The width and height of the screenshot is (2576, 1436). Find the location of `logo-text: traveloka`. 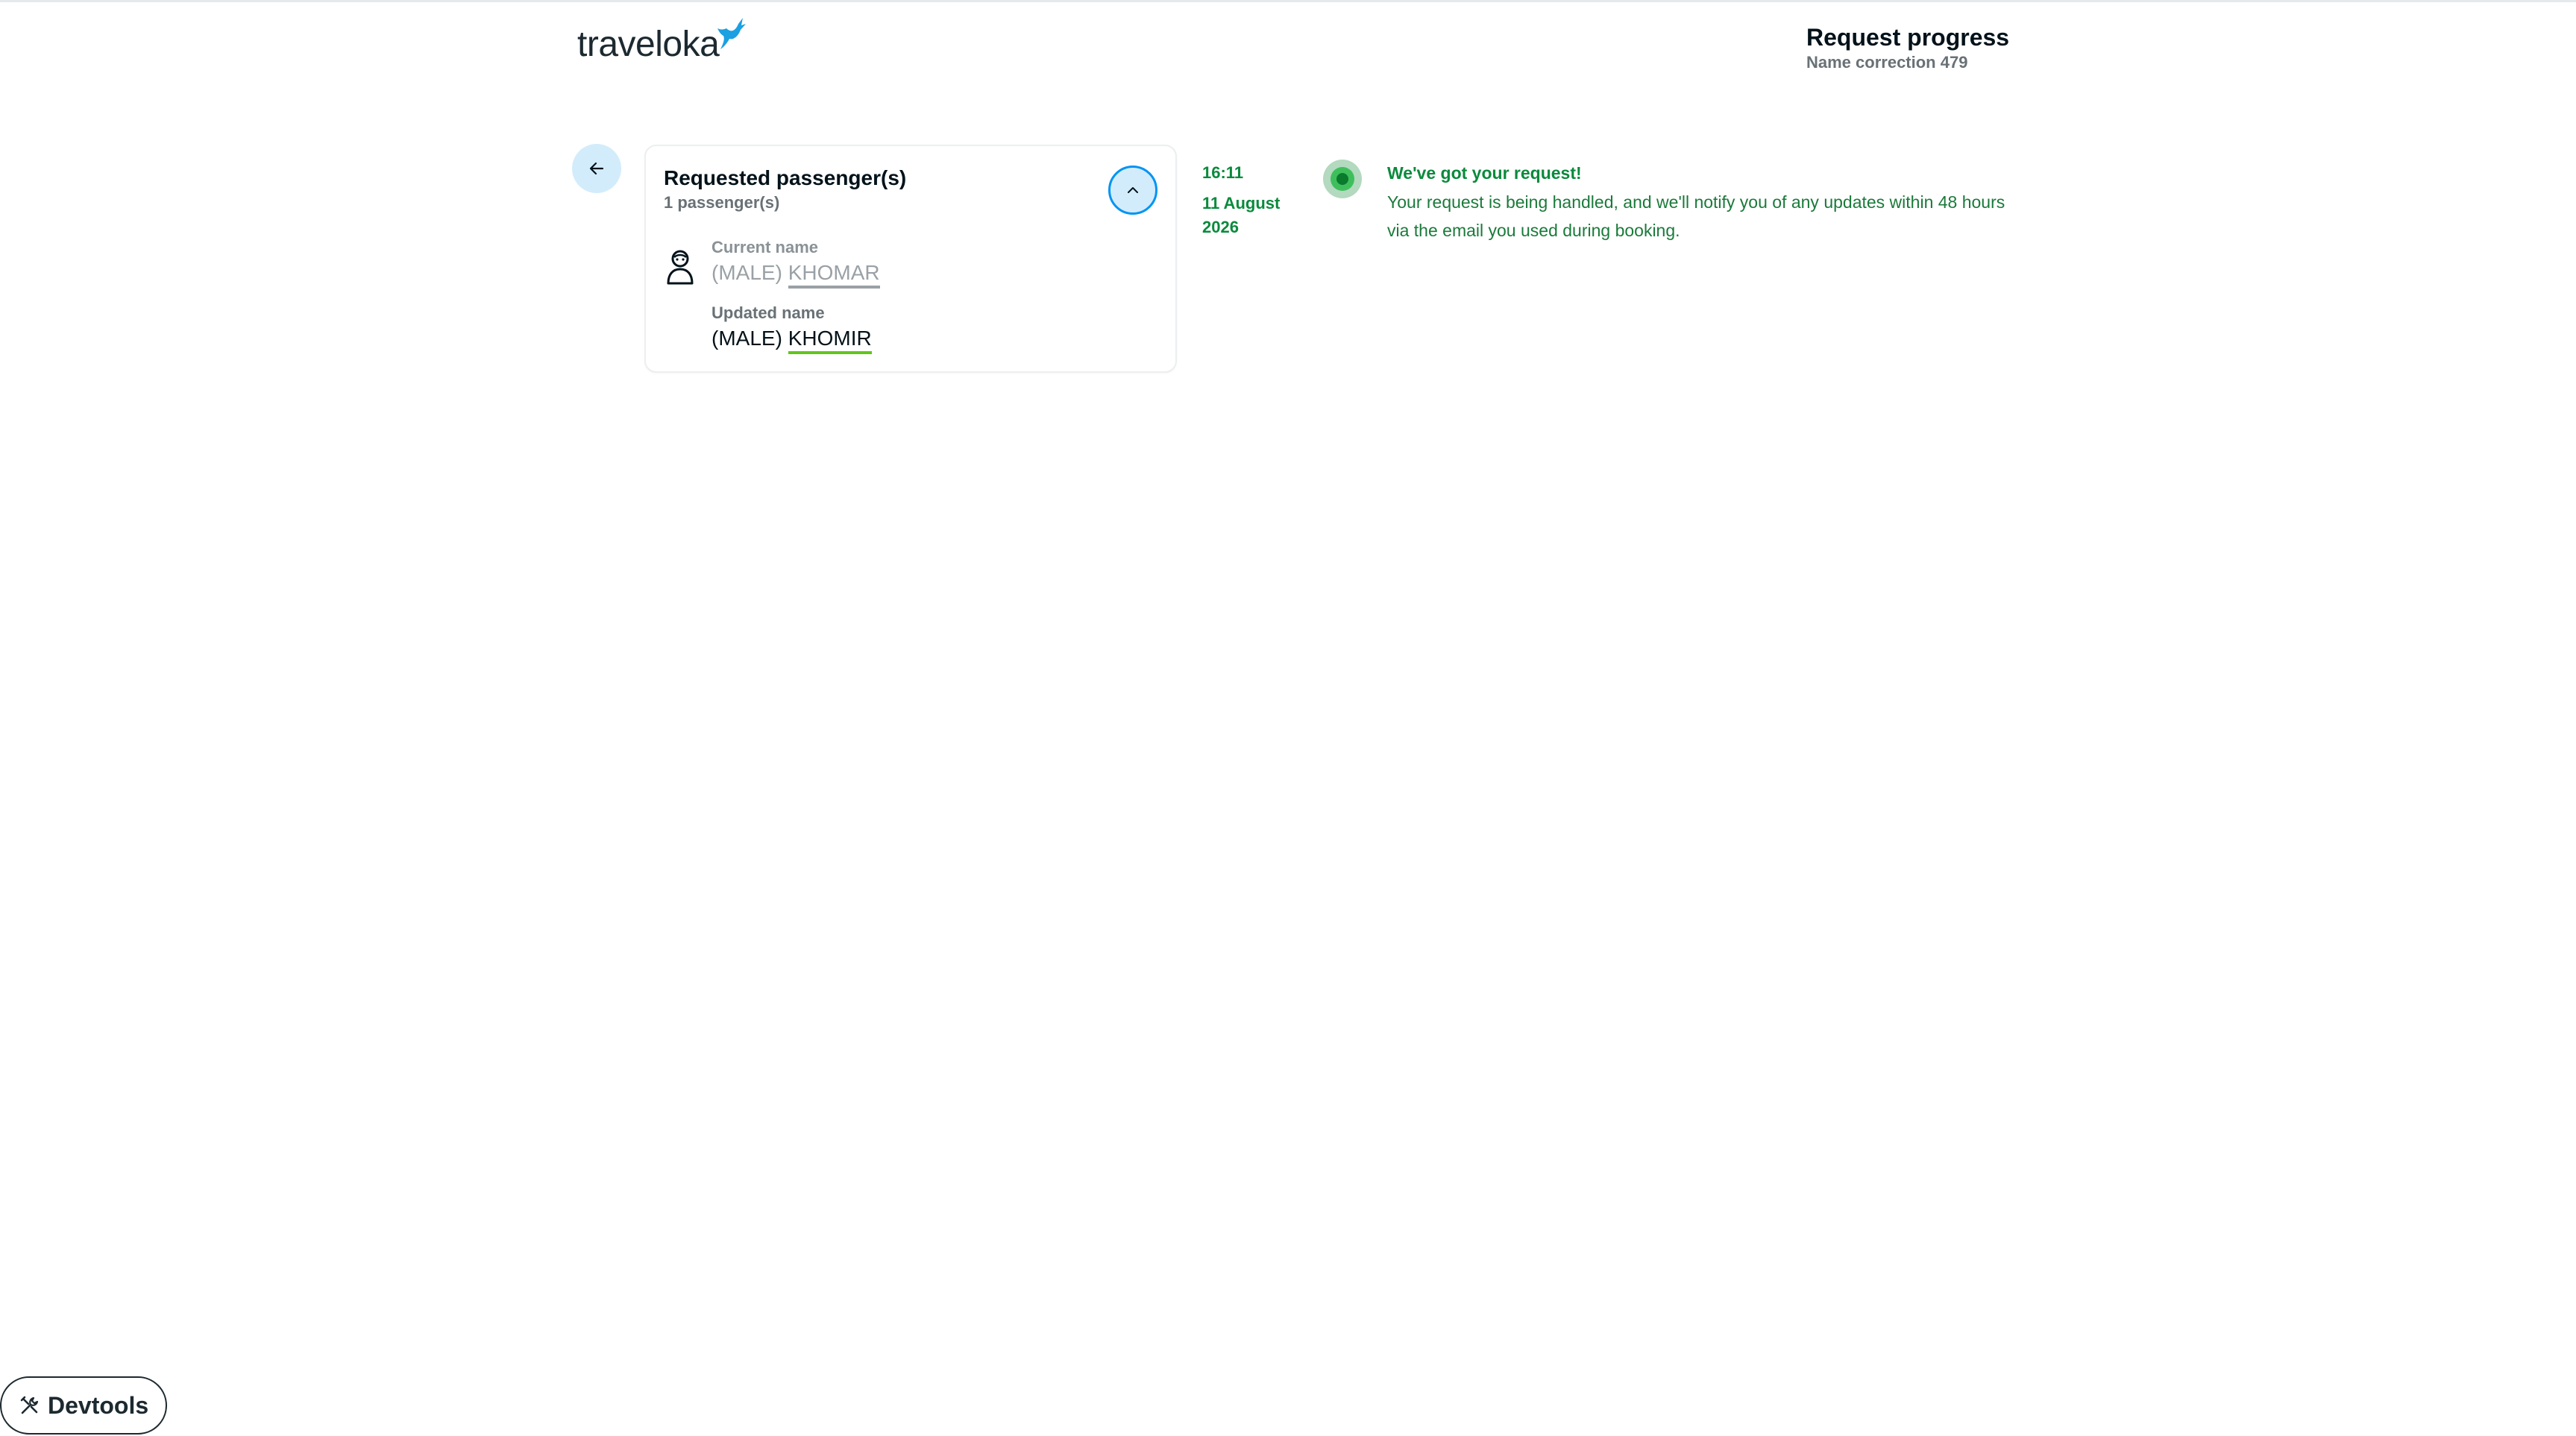

logo-text: traveloka is located at coordinates (649, 44).